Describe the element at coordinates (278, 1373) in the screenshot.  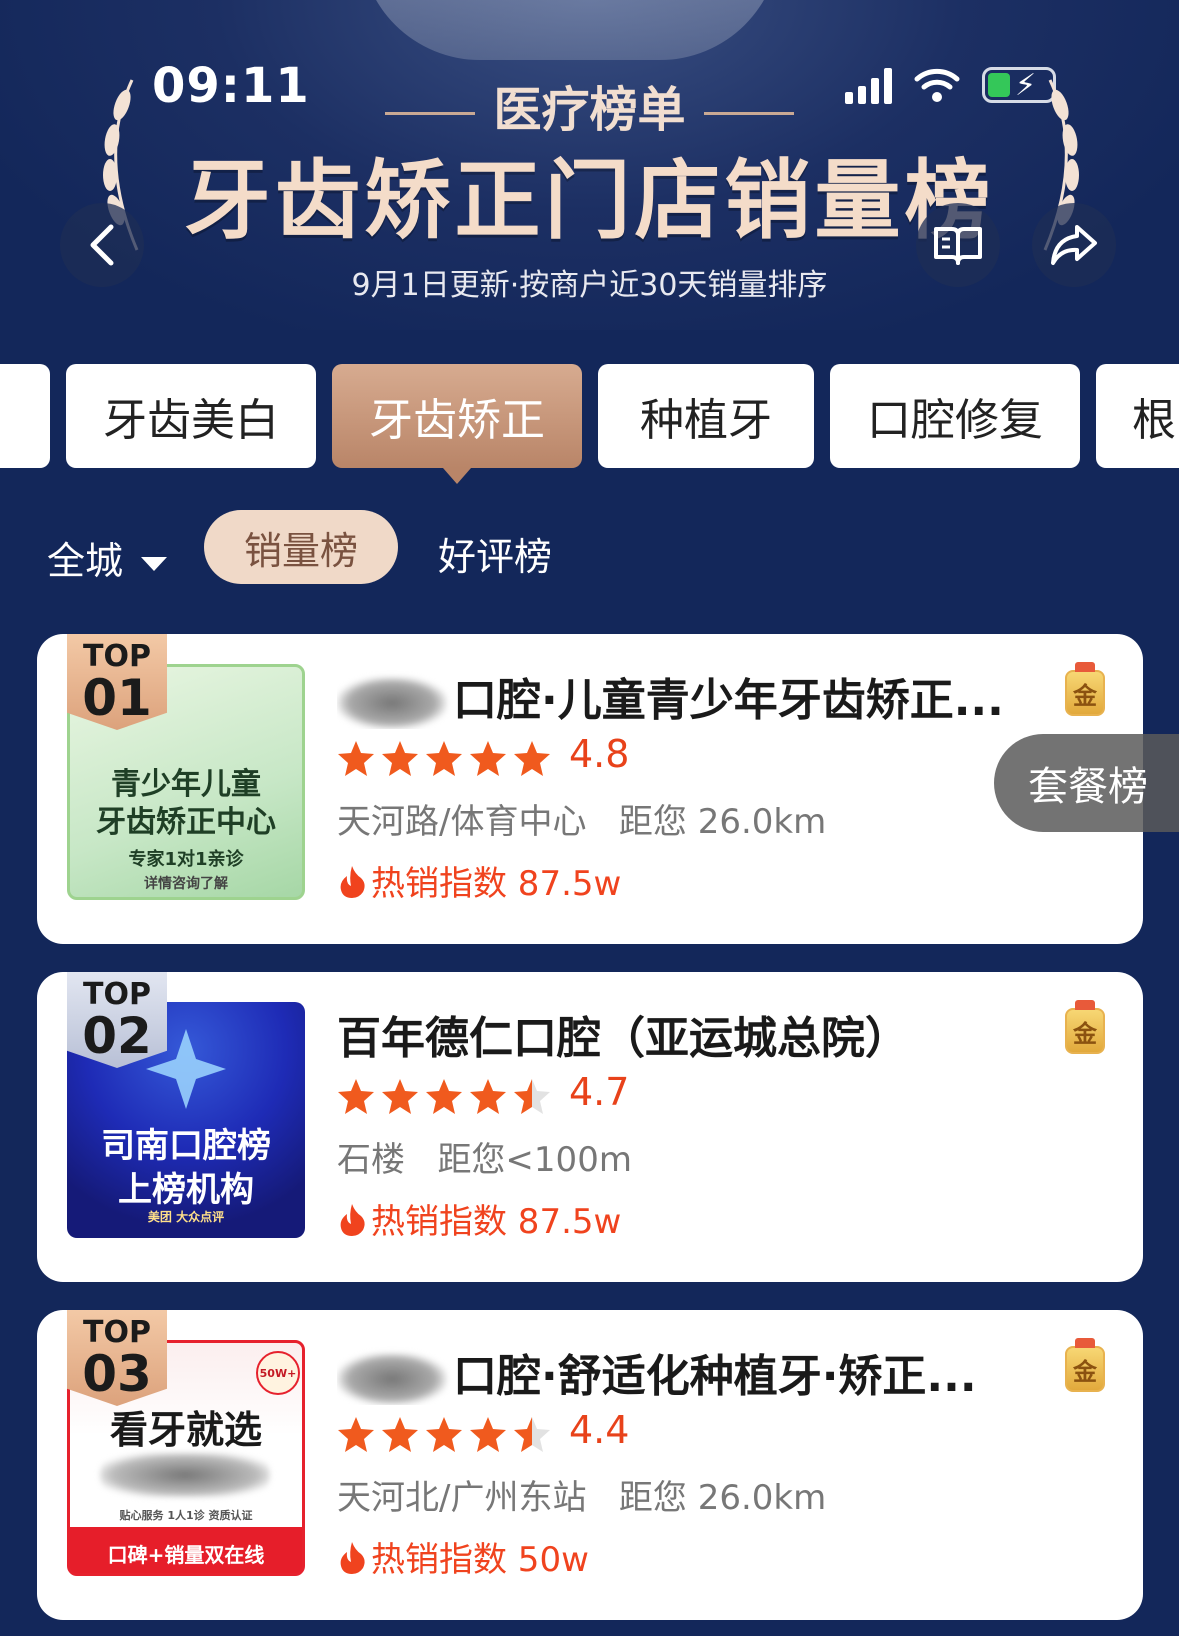
I see `sales-seal: 50W+` at that location.